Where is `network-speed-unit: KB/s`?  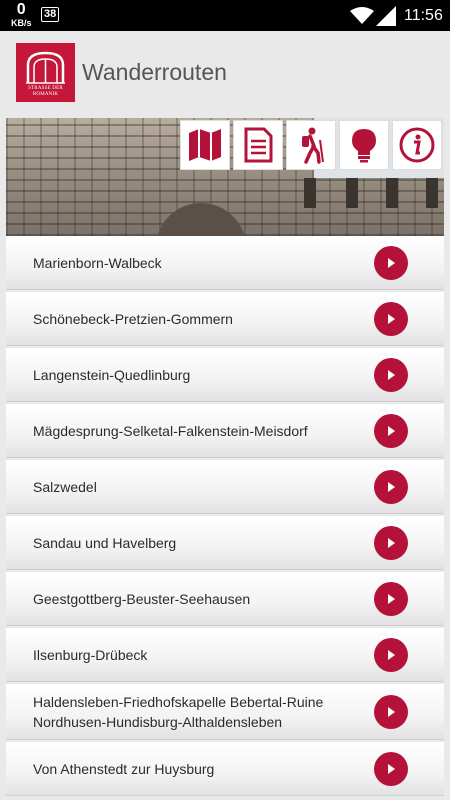
network-speed-unit: KB/s is located at coordinates (21, 23).